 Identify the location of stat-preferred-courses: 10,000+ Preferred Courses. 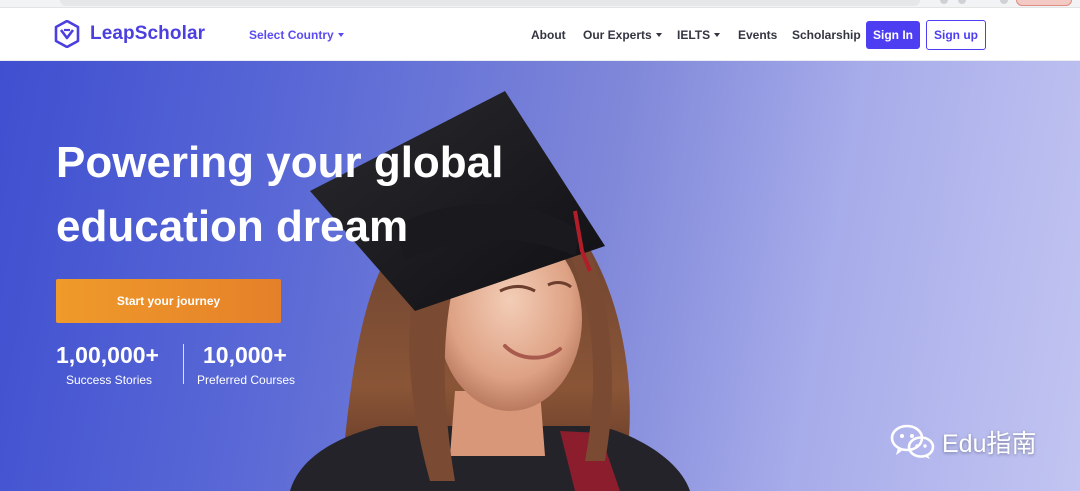
(246, 364).